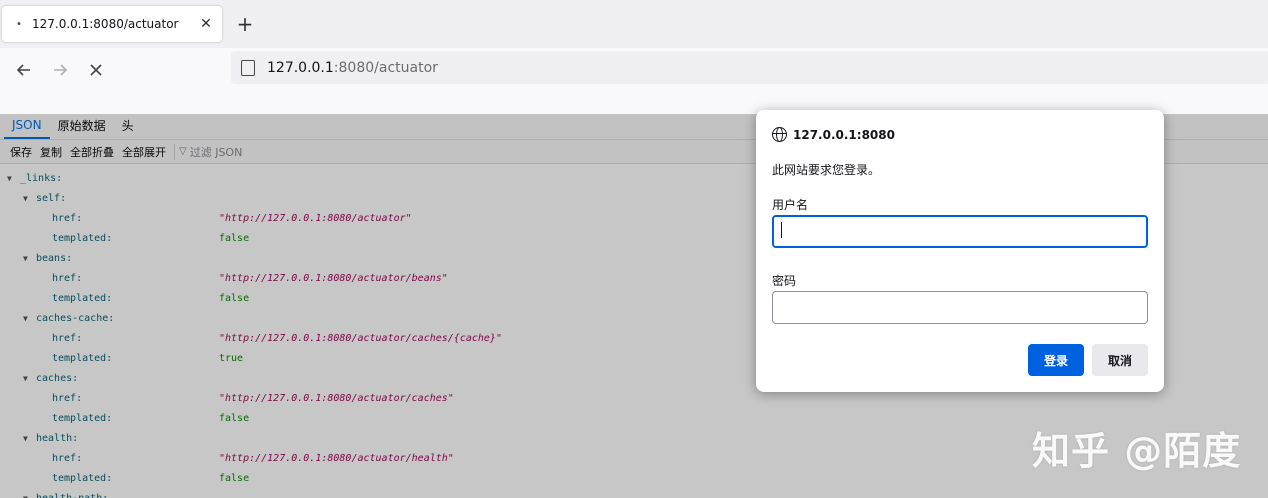 The height and width of the screenshot is (498, 1268). What do you see at coordinates (960, 231) in the screenshot?
I see `username-field` at bounding box center [960, 231].